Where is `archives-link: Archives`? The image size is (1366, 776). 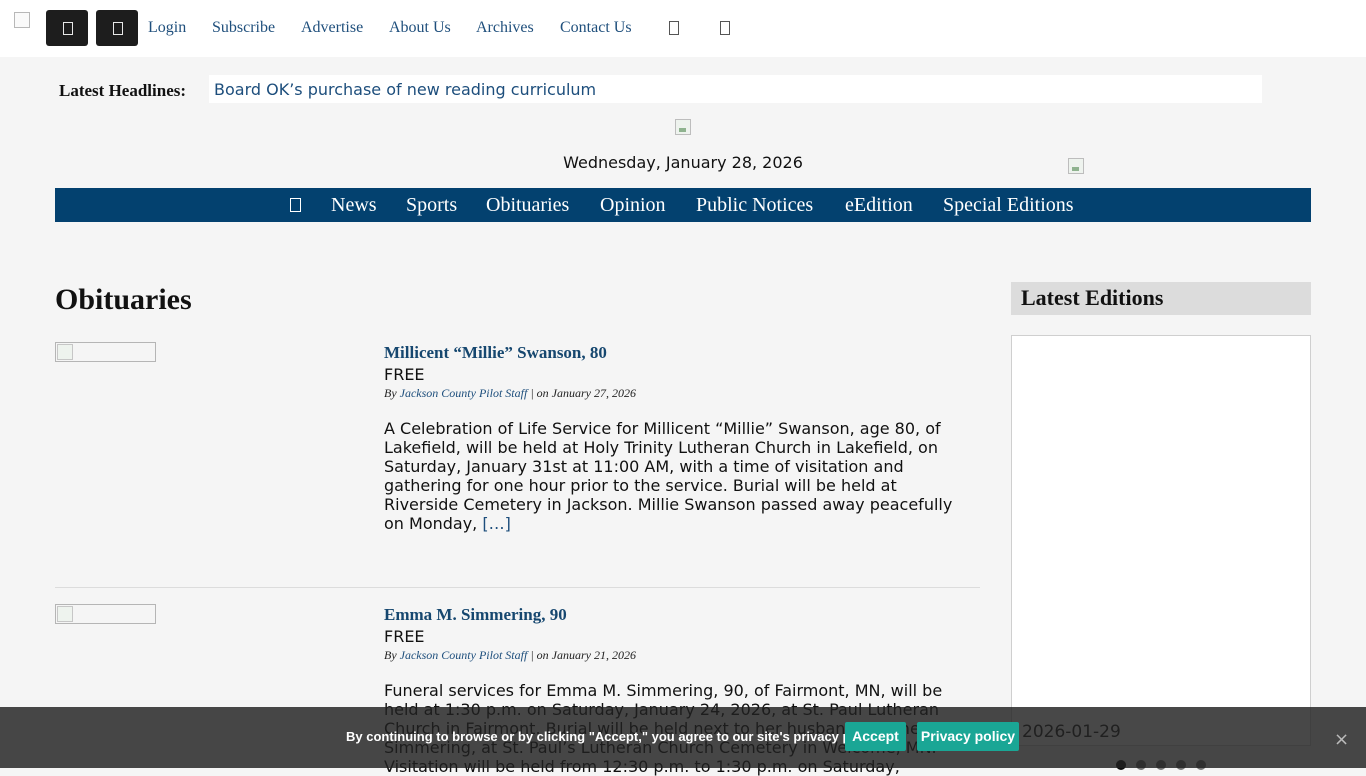 archives-link: Archives is located at coordinates (505, 28).